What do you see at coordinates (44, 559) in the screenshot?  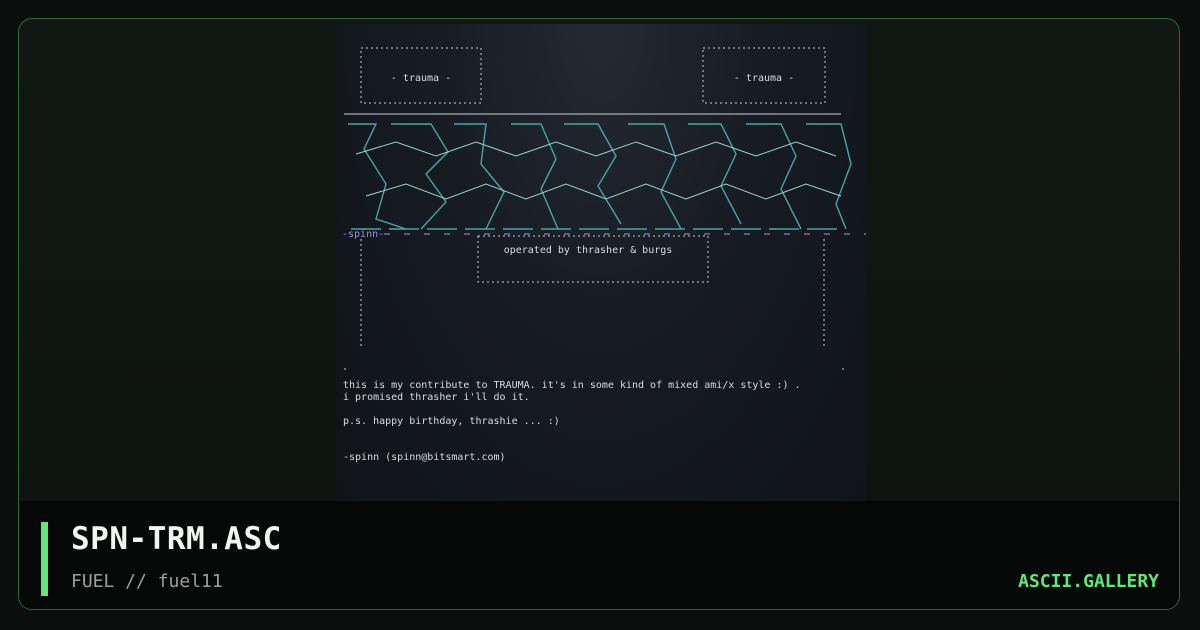 I see `accent-bar` at bounding box center [44, 559].